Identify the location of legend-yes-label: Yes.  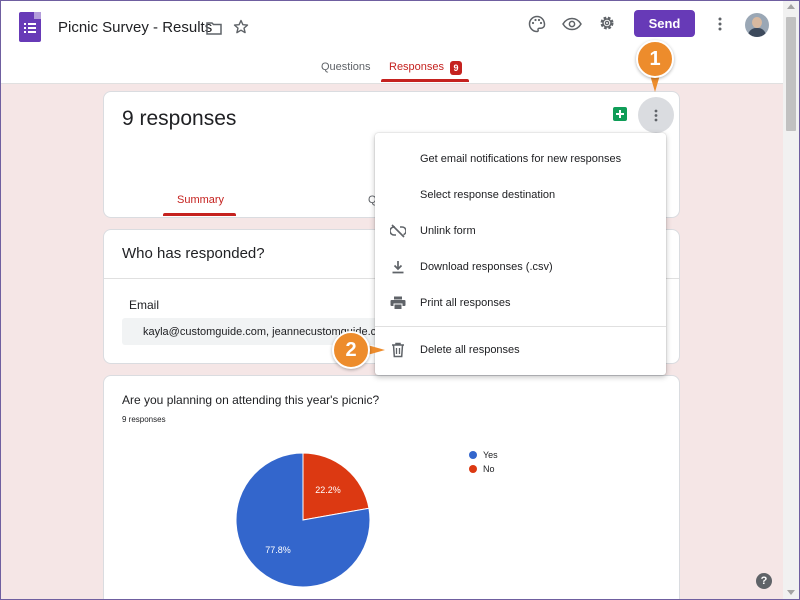
(490, 455).